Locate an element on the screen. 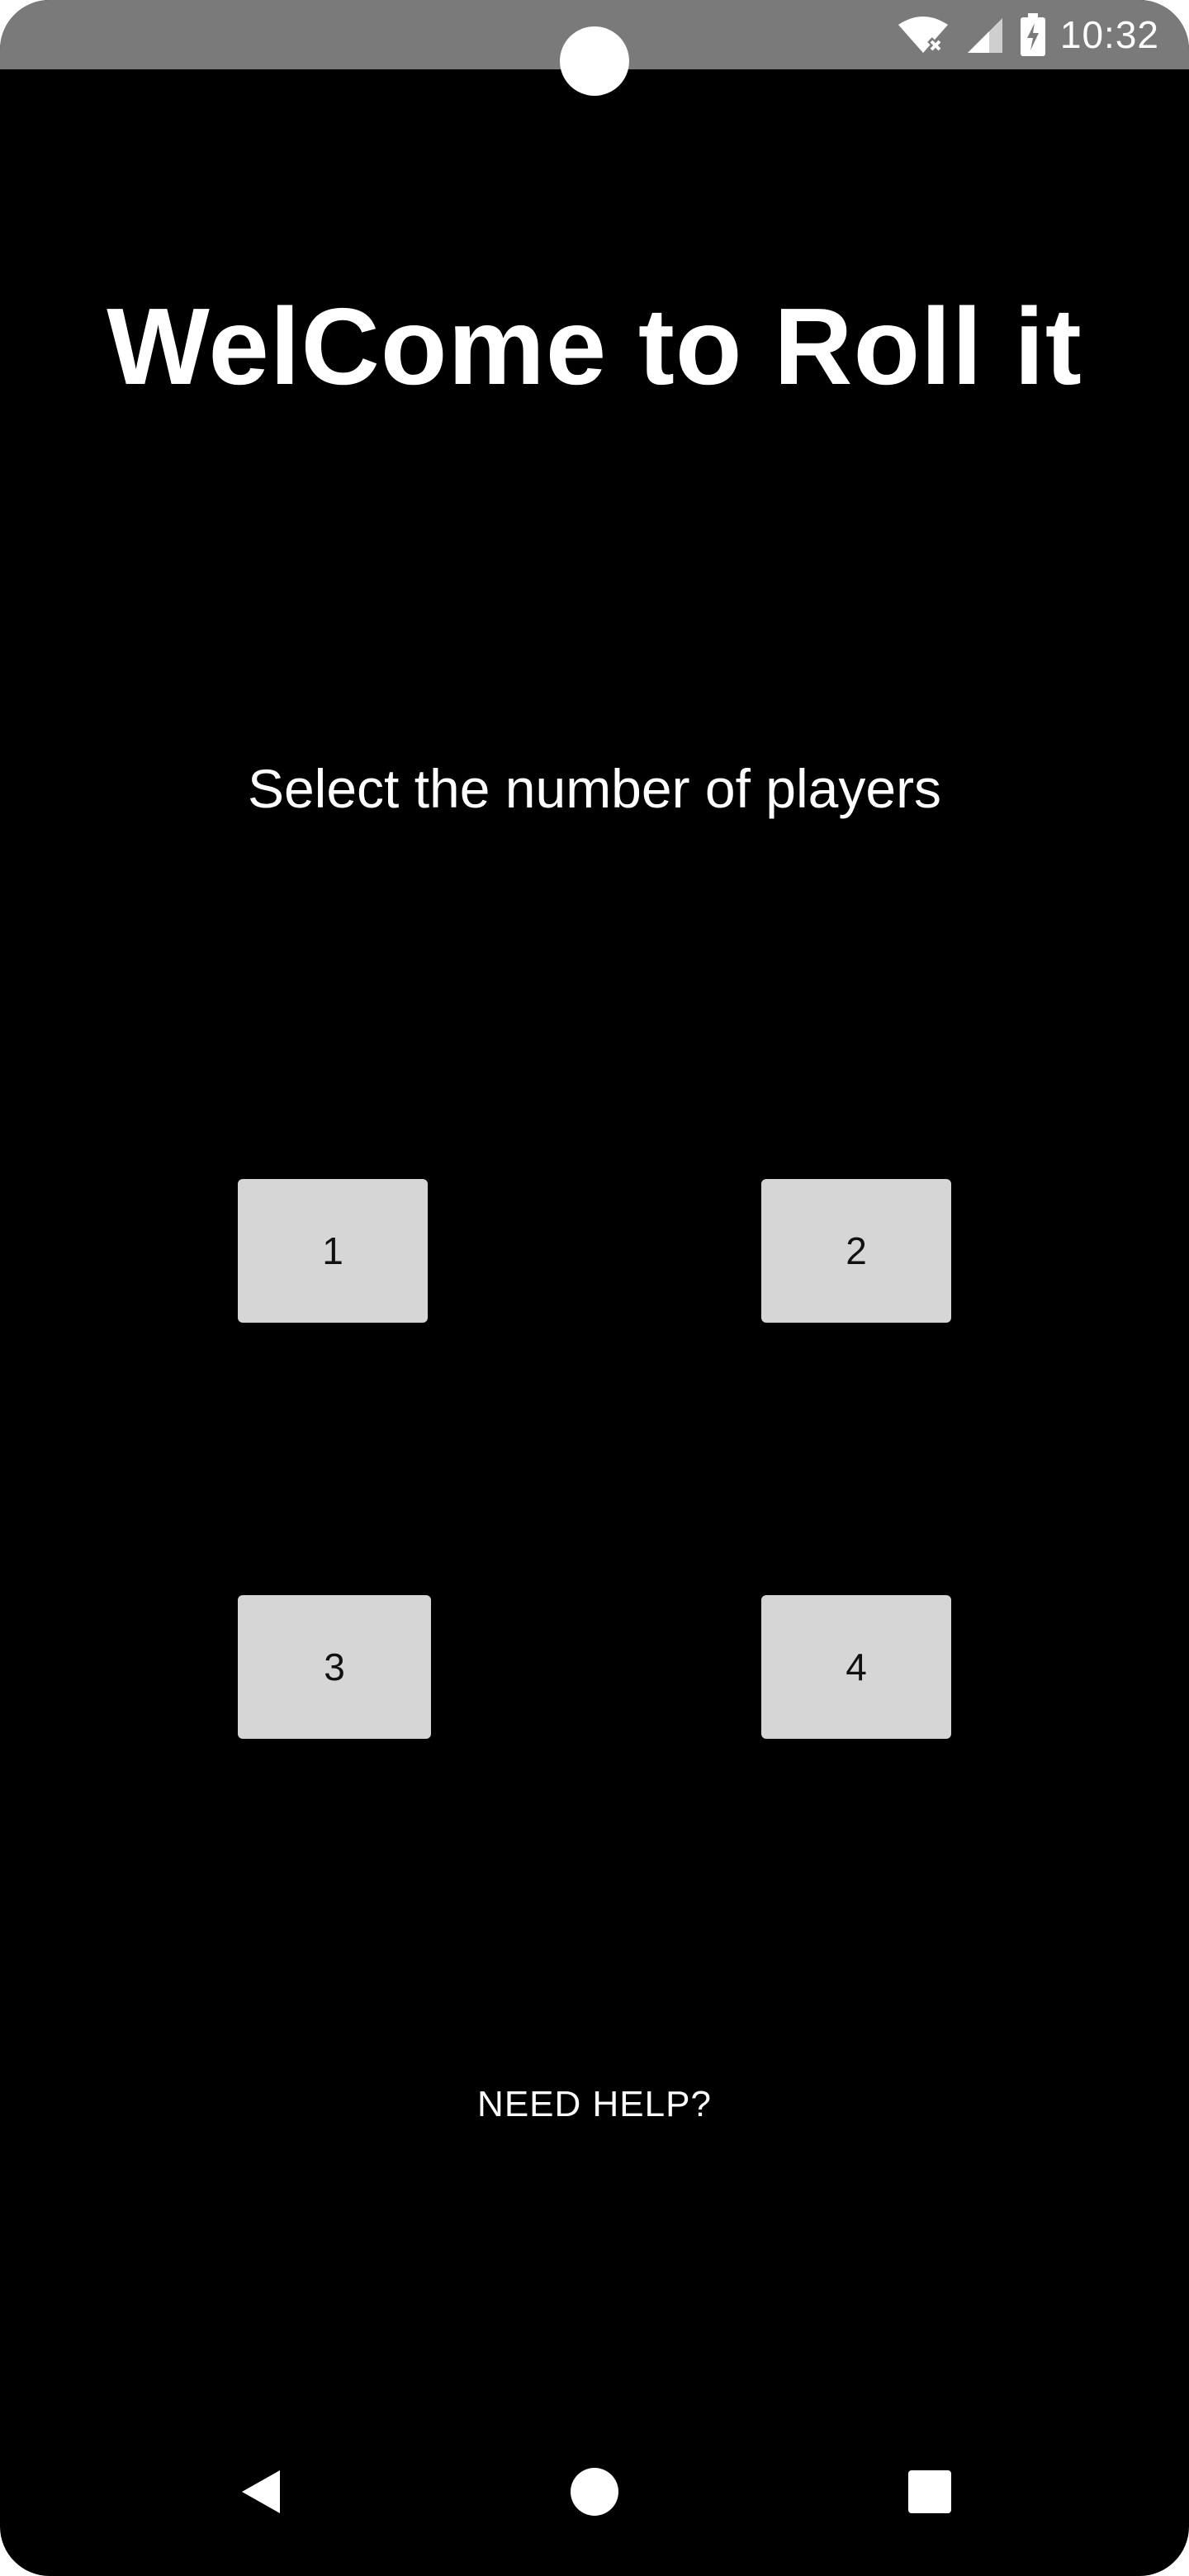 The width and height of the screenshot is (1189, 2576). battery-charging-icon is located at coordinates (1032, 34).